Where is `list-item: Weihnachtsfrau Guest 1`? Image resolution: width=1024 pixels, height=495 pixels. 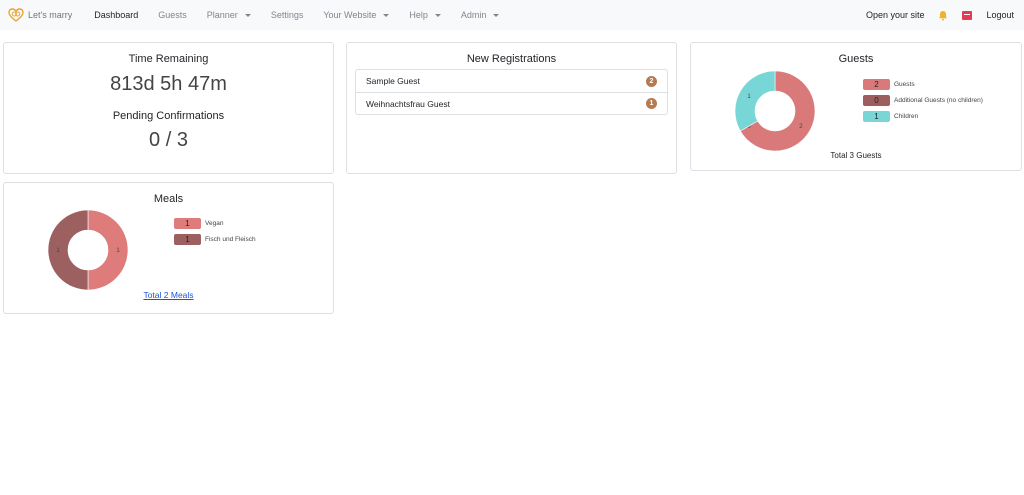 list-item: Weihnachtsfrau Guest 1 is located at coordinates (511, 103).